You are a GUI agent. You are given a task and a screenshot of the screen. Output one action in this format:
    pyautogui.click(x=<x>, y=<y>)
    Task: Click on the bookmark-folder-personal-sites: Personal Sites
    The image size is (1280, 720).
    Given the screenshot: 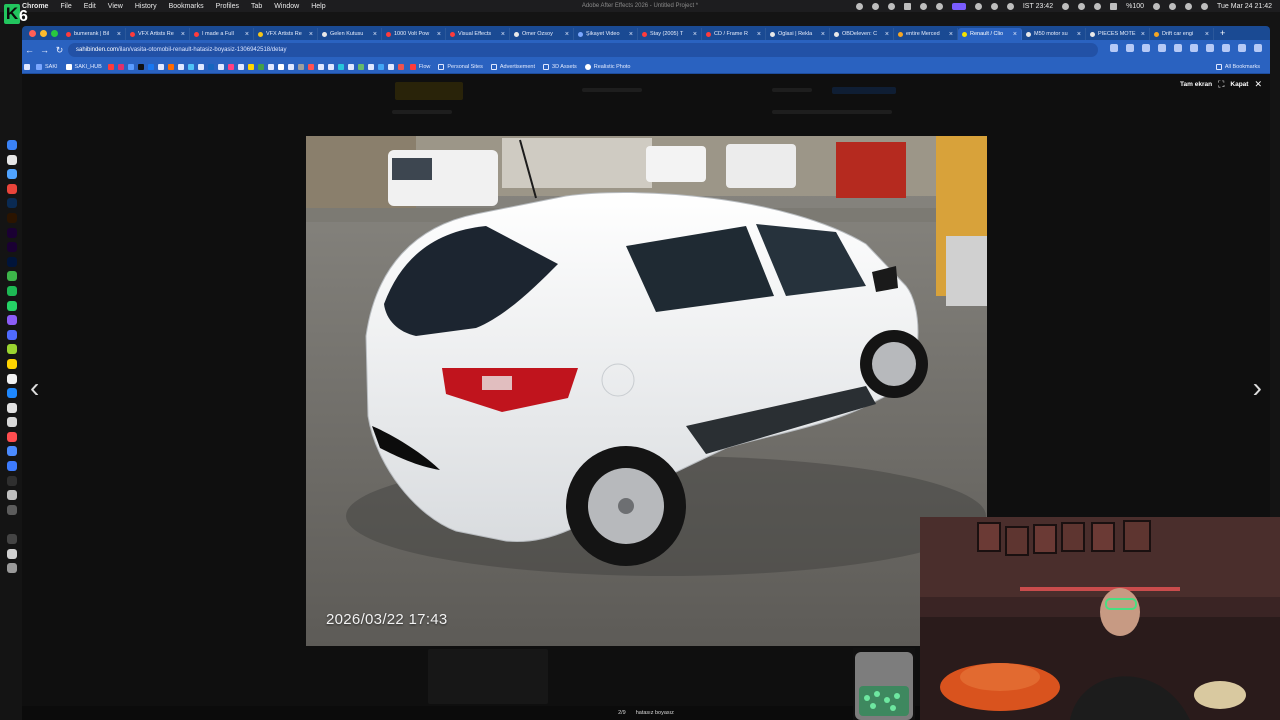 What is the action you would take?
    pyautogui.click(x=460, y=66)
    